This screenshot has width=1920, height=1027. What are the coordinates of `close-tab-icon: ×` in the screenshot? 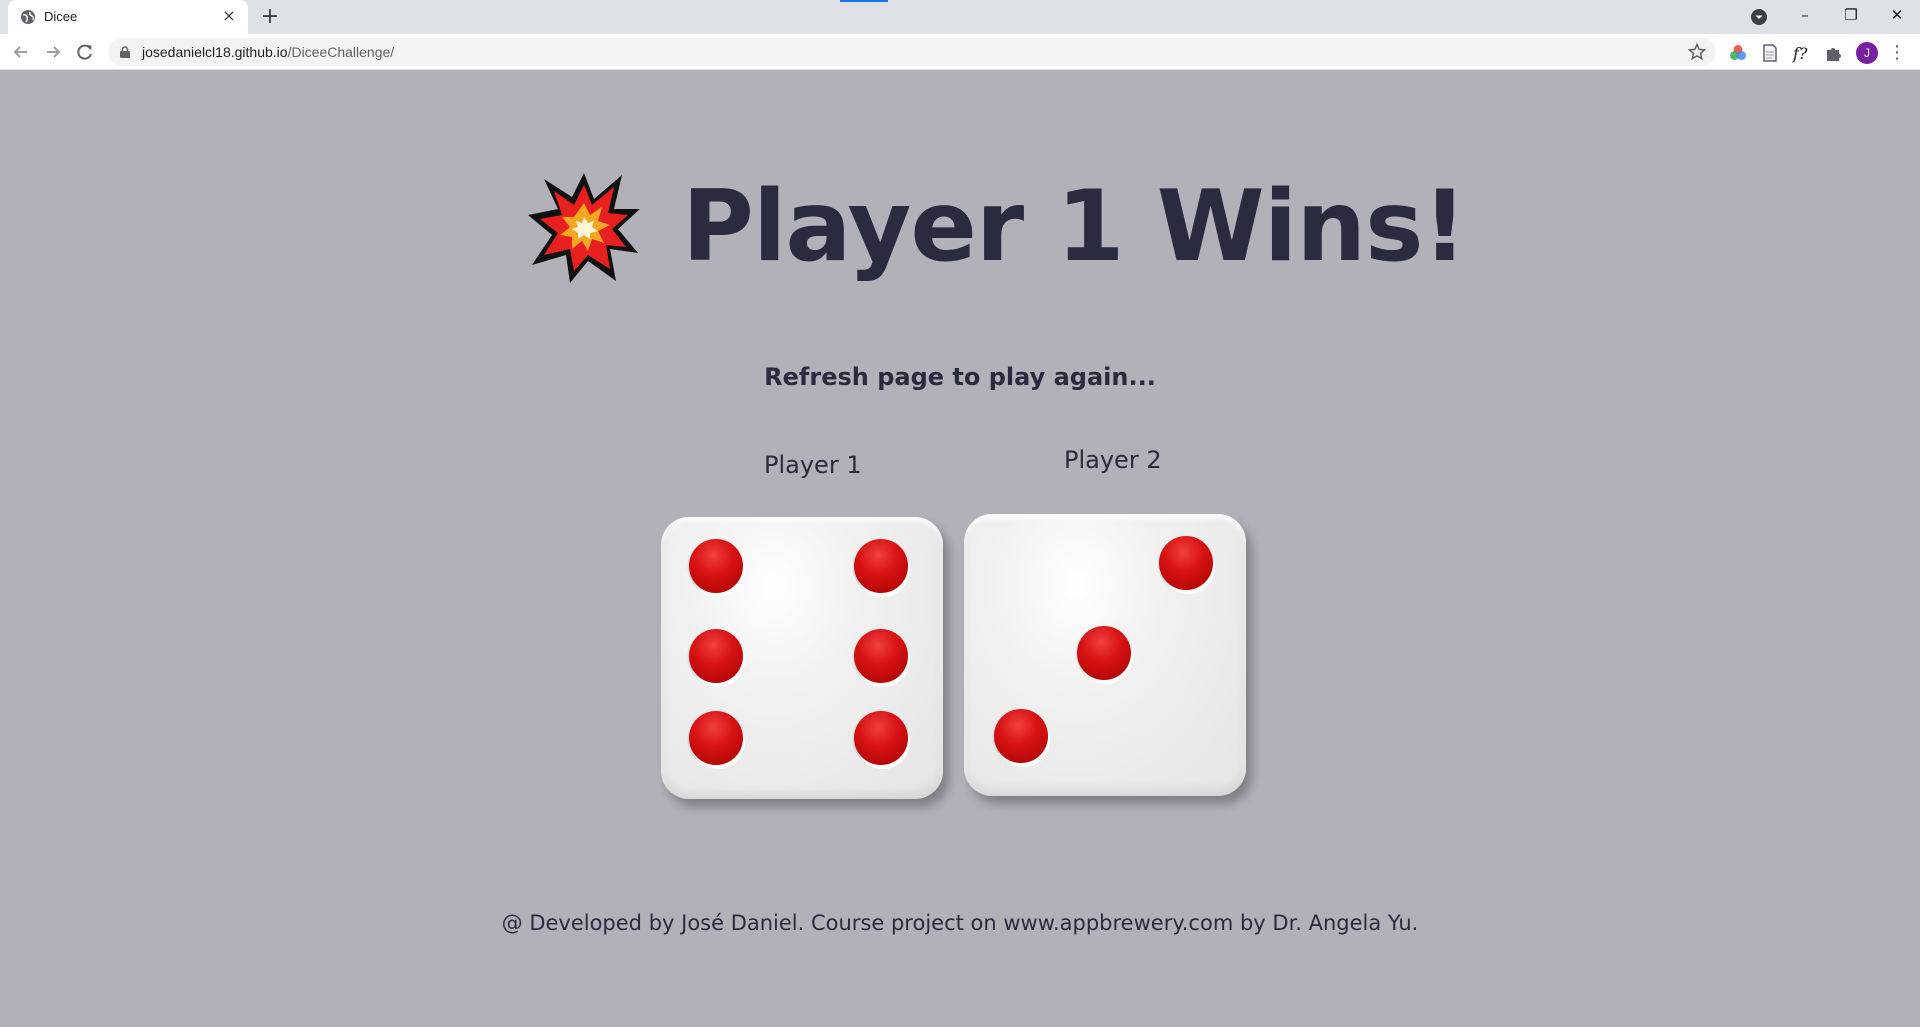 It's located at (229, 16).